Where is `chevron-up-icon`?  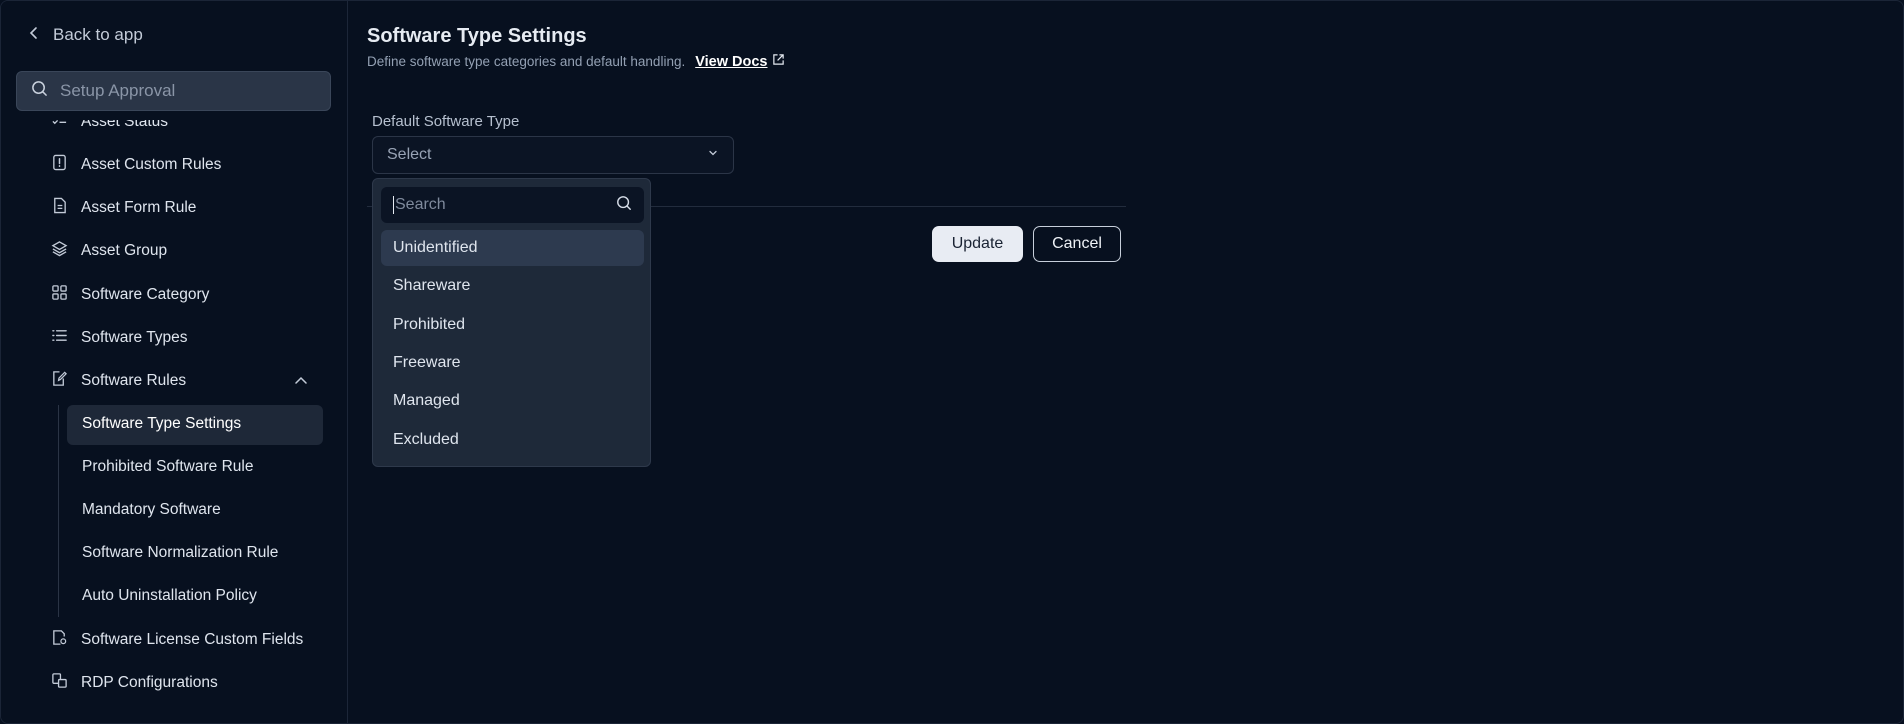
chevron-up-icon is located at coordinates (301, 381).